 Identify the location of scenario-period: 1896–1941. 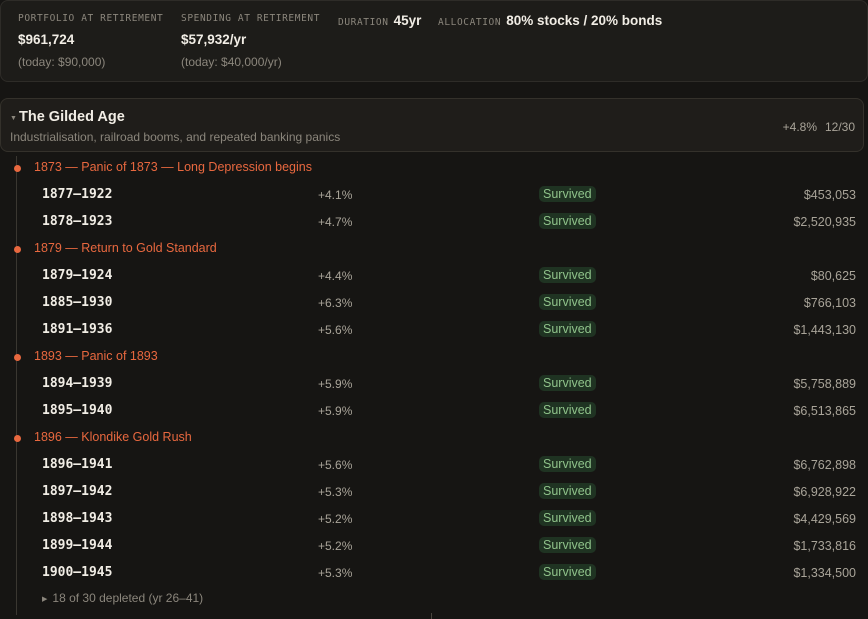
(77, 464).